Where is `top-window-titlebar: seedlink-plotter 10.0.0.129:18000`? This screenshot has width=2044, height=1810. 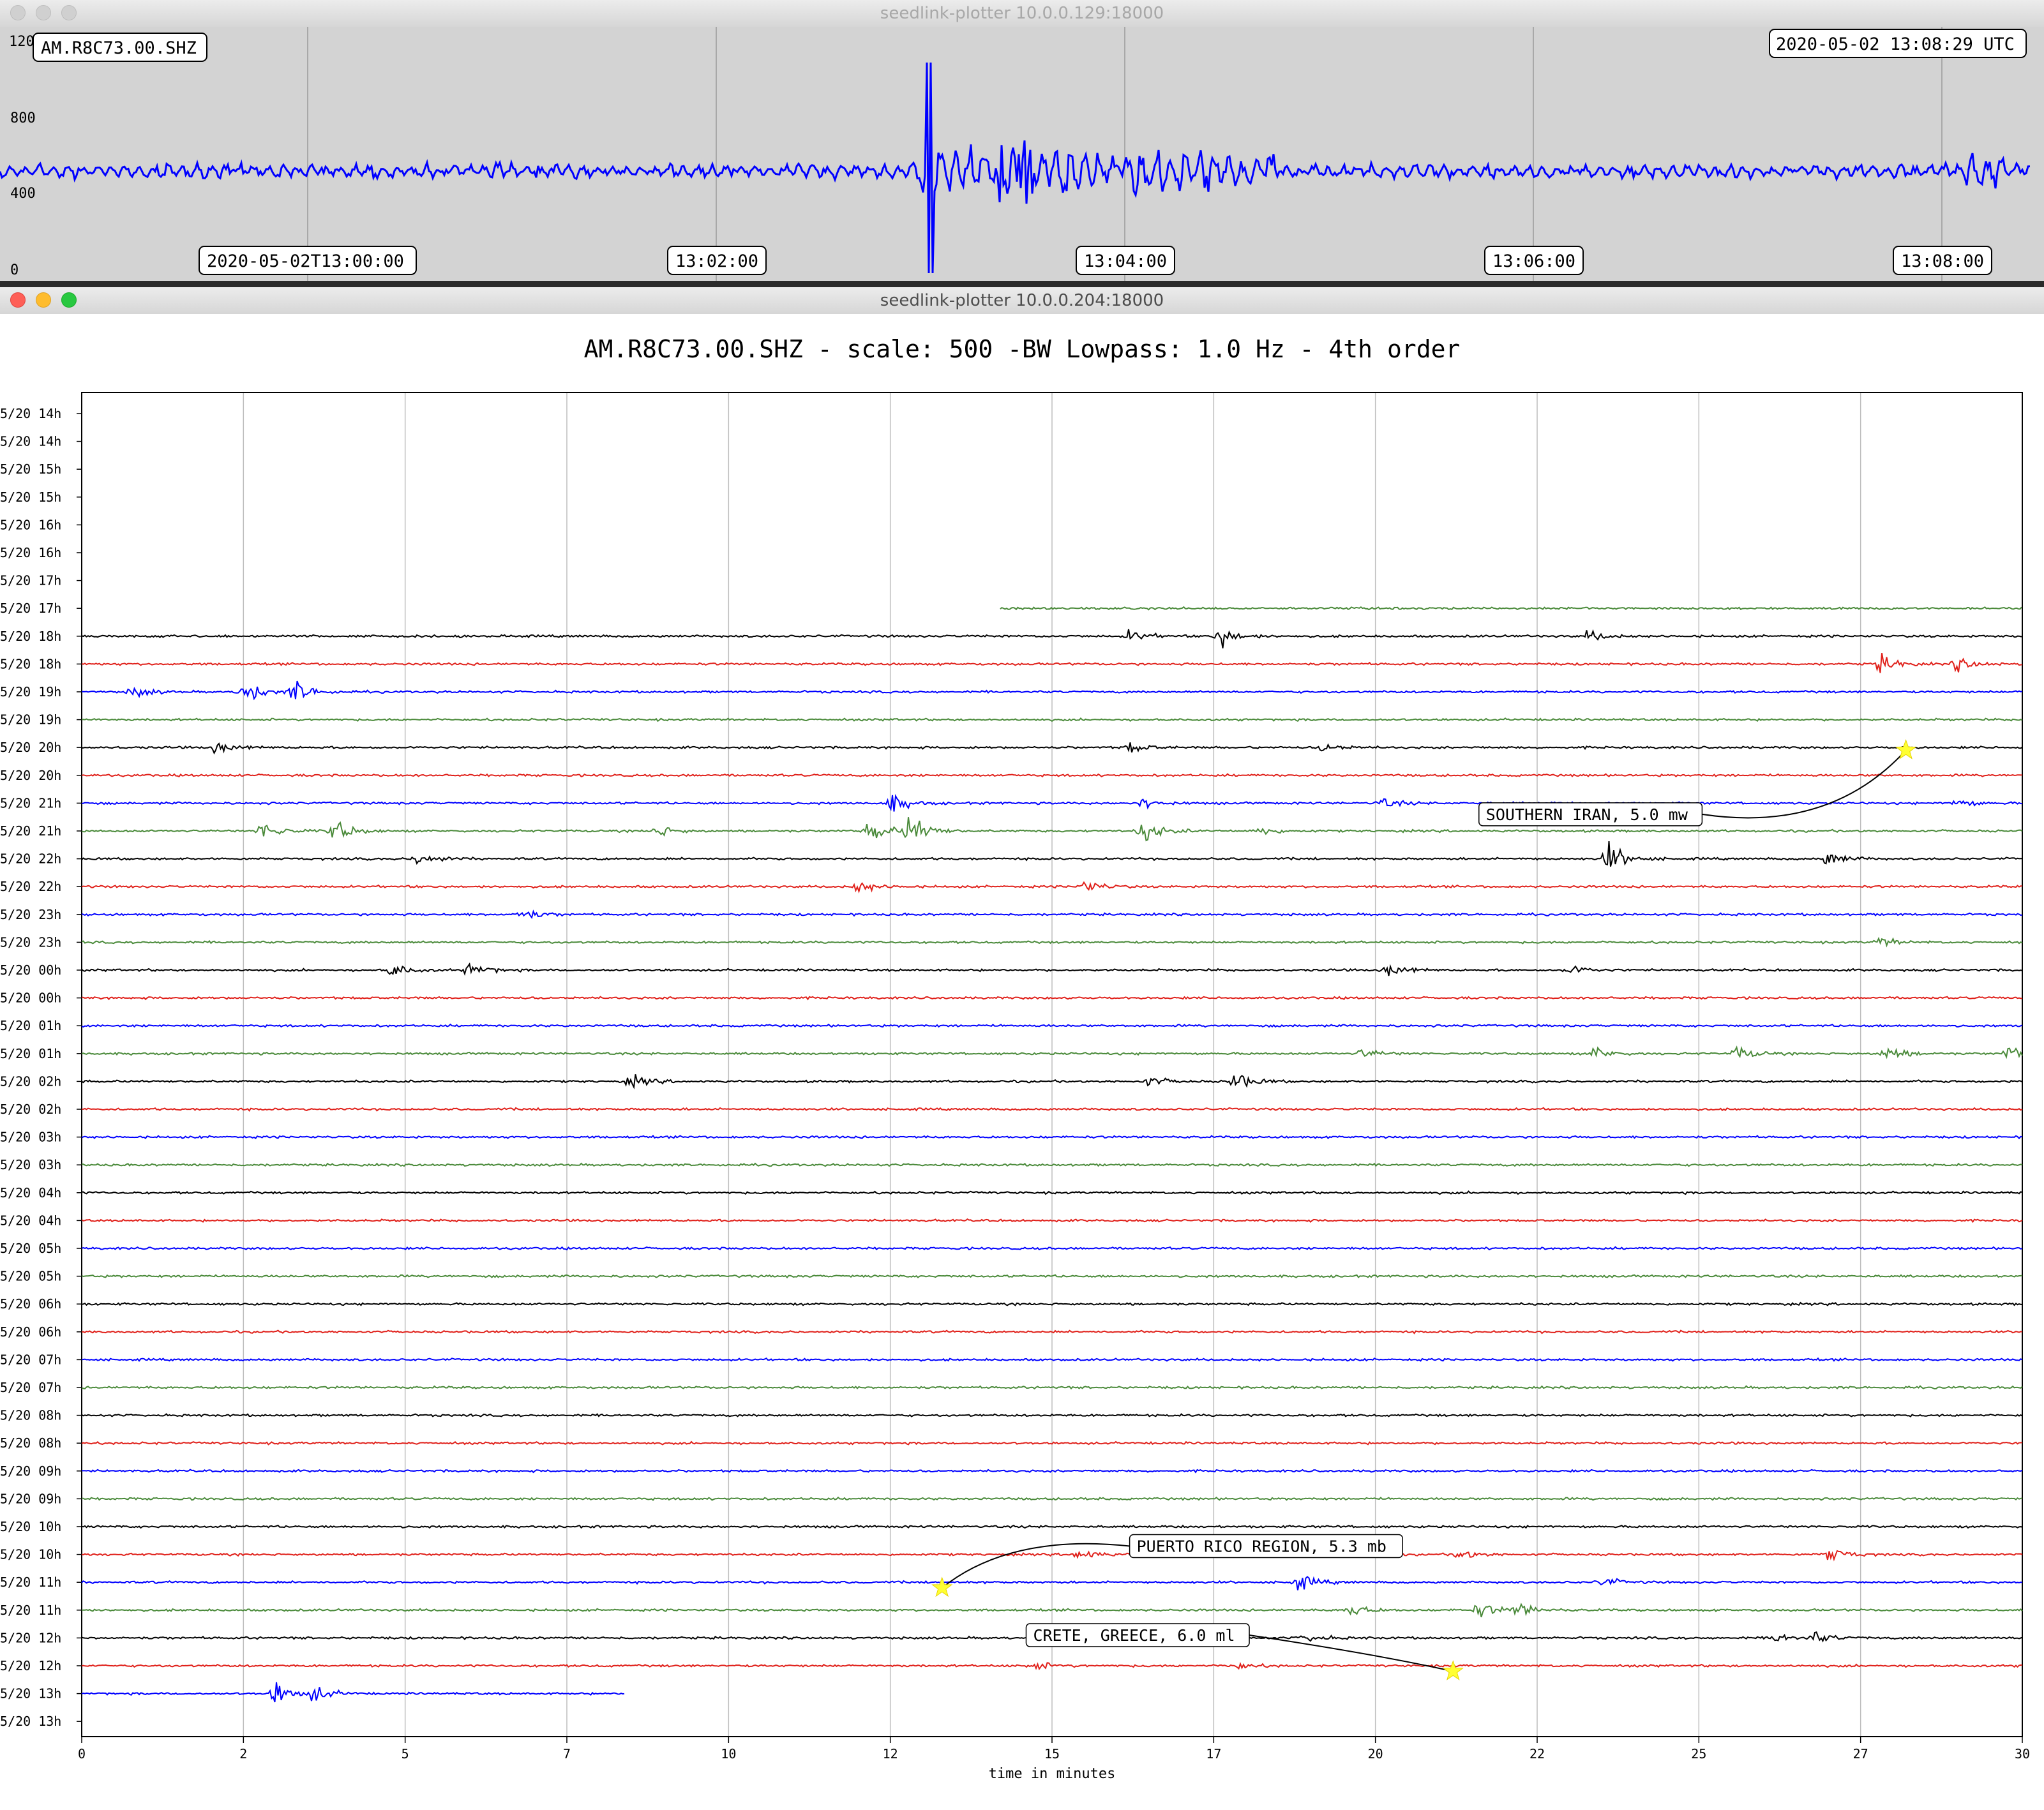 top-window-titlebar: seedlink-plotter 10.0.0.129:18000 is located at coordinates (1022, 13).